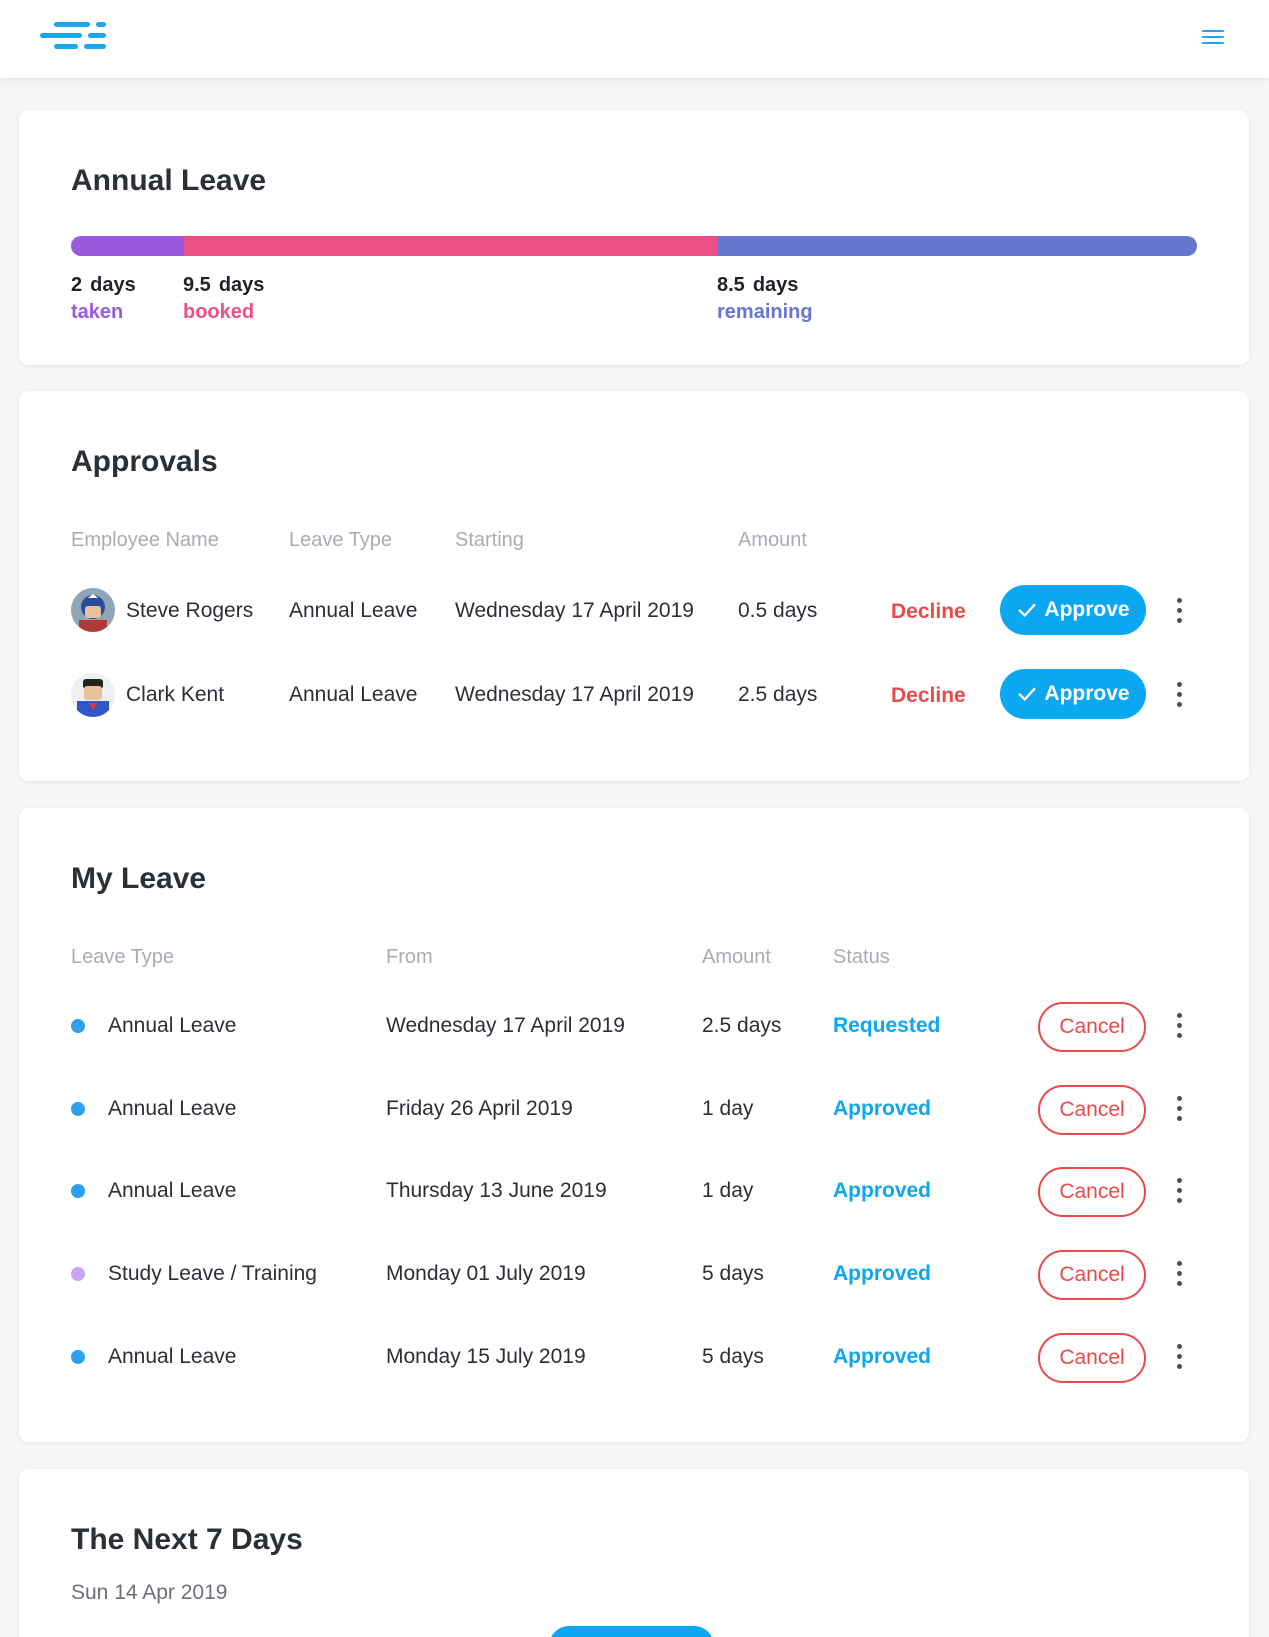  What do you see at coordinates (149, 1592) in the screenshot?
I see `day-heading: Sun 14 Apr 2019` at bounding box center [149, 1592].